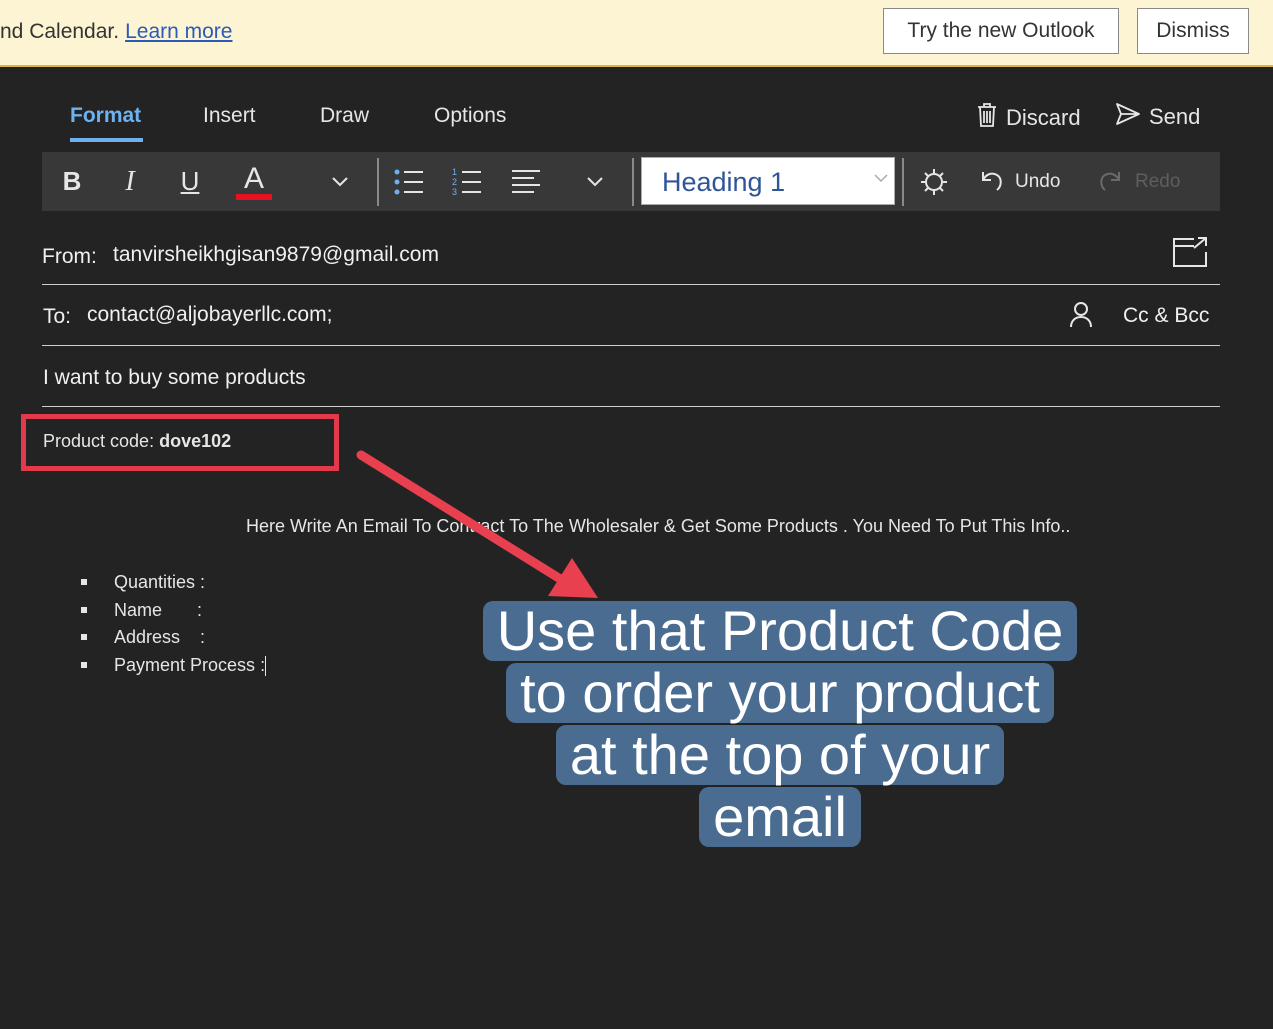 The height and width of the screenshot is (1029, 1273). What do you see at coordinates (780, 631) in the screenshot?
I see `caption-line: Use that Product Code` at bounding box center [780, 631].